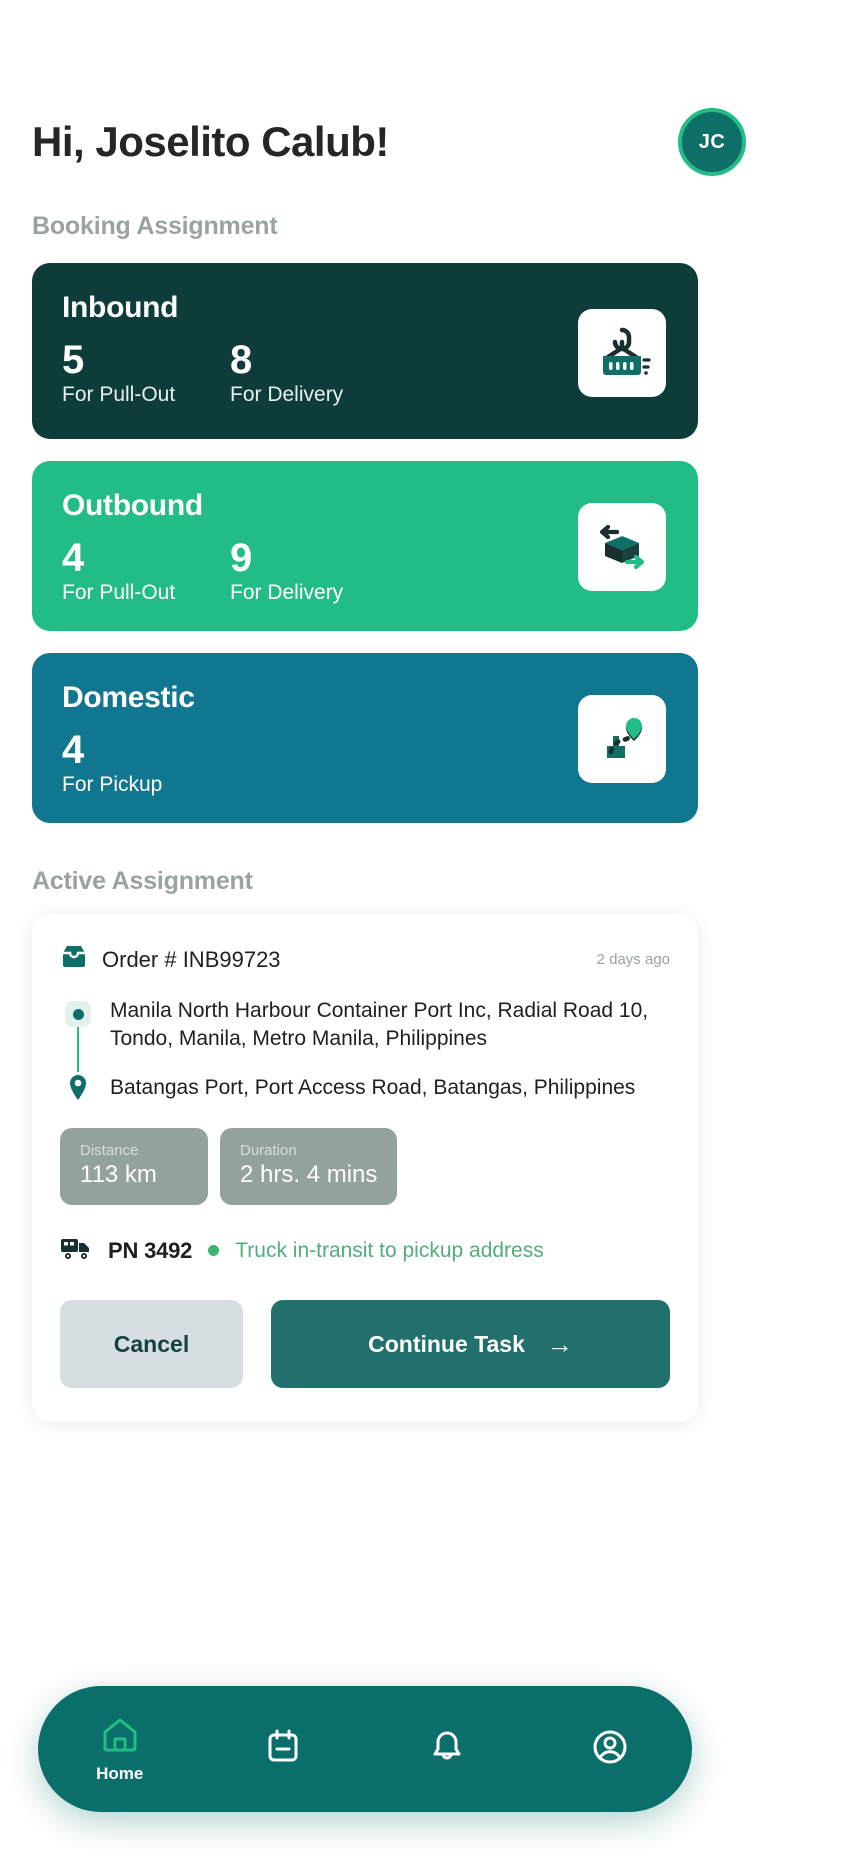  What do you see at coordinates (120, 1736) in the screenshot?
I see `home-icon` at bounding box center [120, 1736].